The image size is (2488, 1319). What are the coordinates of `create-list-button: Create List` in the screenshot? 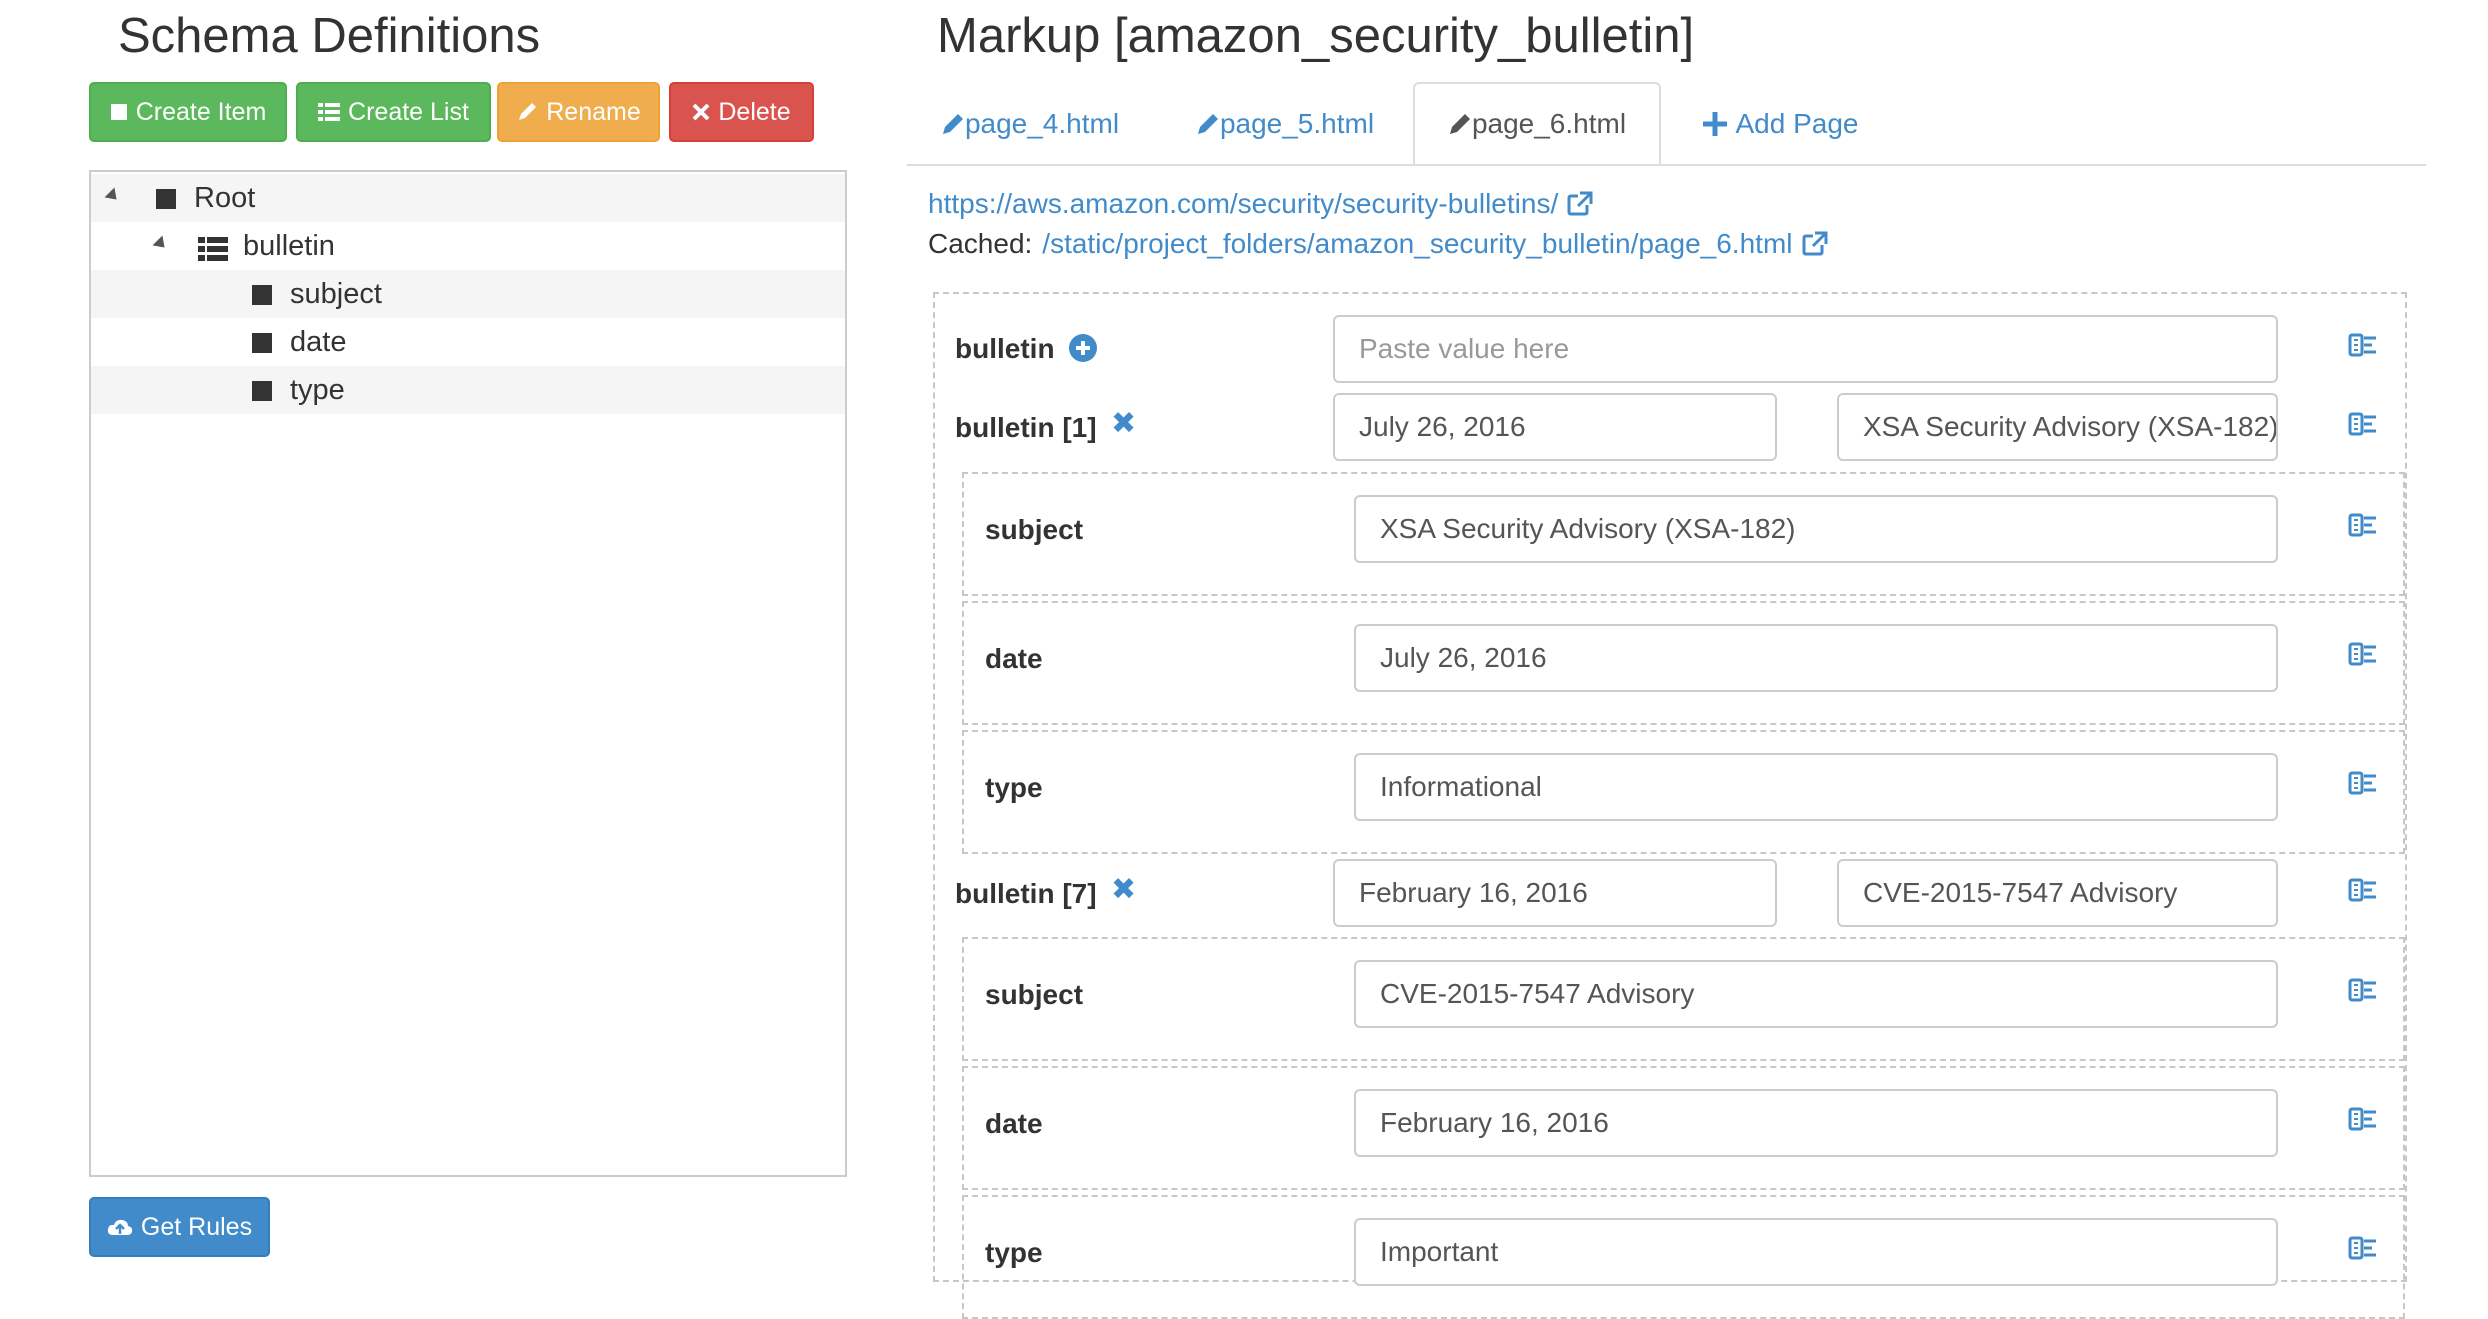 It's located at (393, 112).